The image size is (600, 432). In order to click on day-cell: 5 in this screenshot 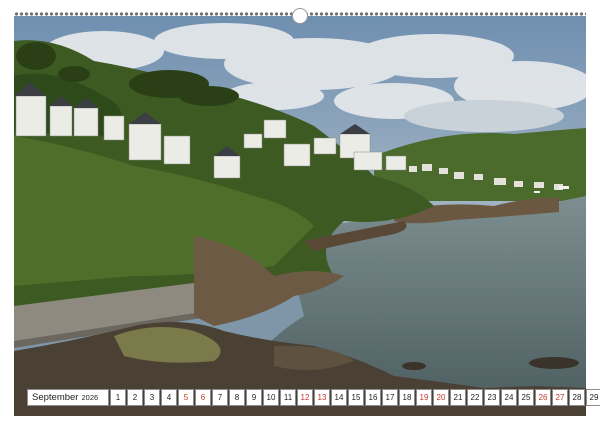, I will do `click(186, 397)`.